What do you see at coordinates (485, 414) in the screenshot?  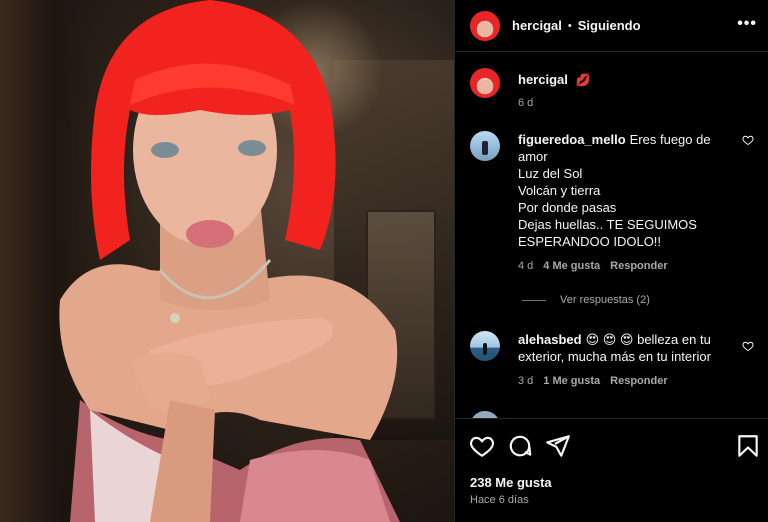 I see `next-comment-avatar` at bounding box center [485, 414].